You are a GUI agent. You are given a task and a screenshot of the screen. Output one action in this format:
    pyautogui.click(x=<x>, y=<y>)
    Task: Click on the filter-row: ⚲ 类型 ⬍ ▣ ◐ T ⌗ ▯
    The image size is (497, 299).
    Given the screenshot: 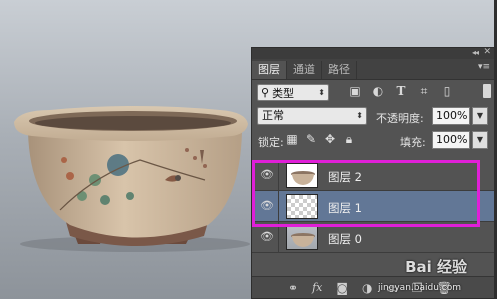 What is the action you would take?
    pyautogui.click(x=373, y=92)
    